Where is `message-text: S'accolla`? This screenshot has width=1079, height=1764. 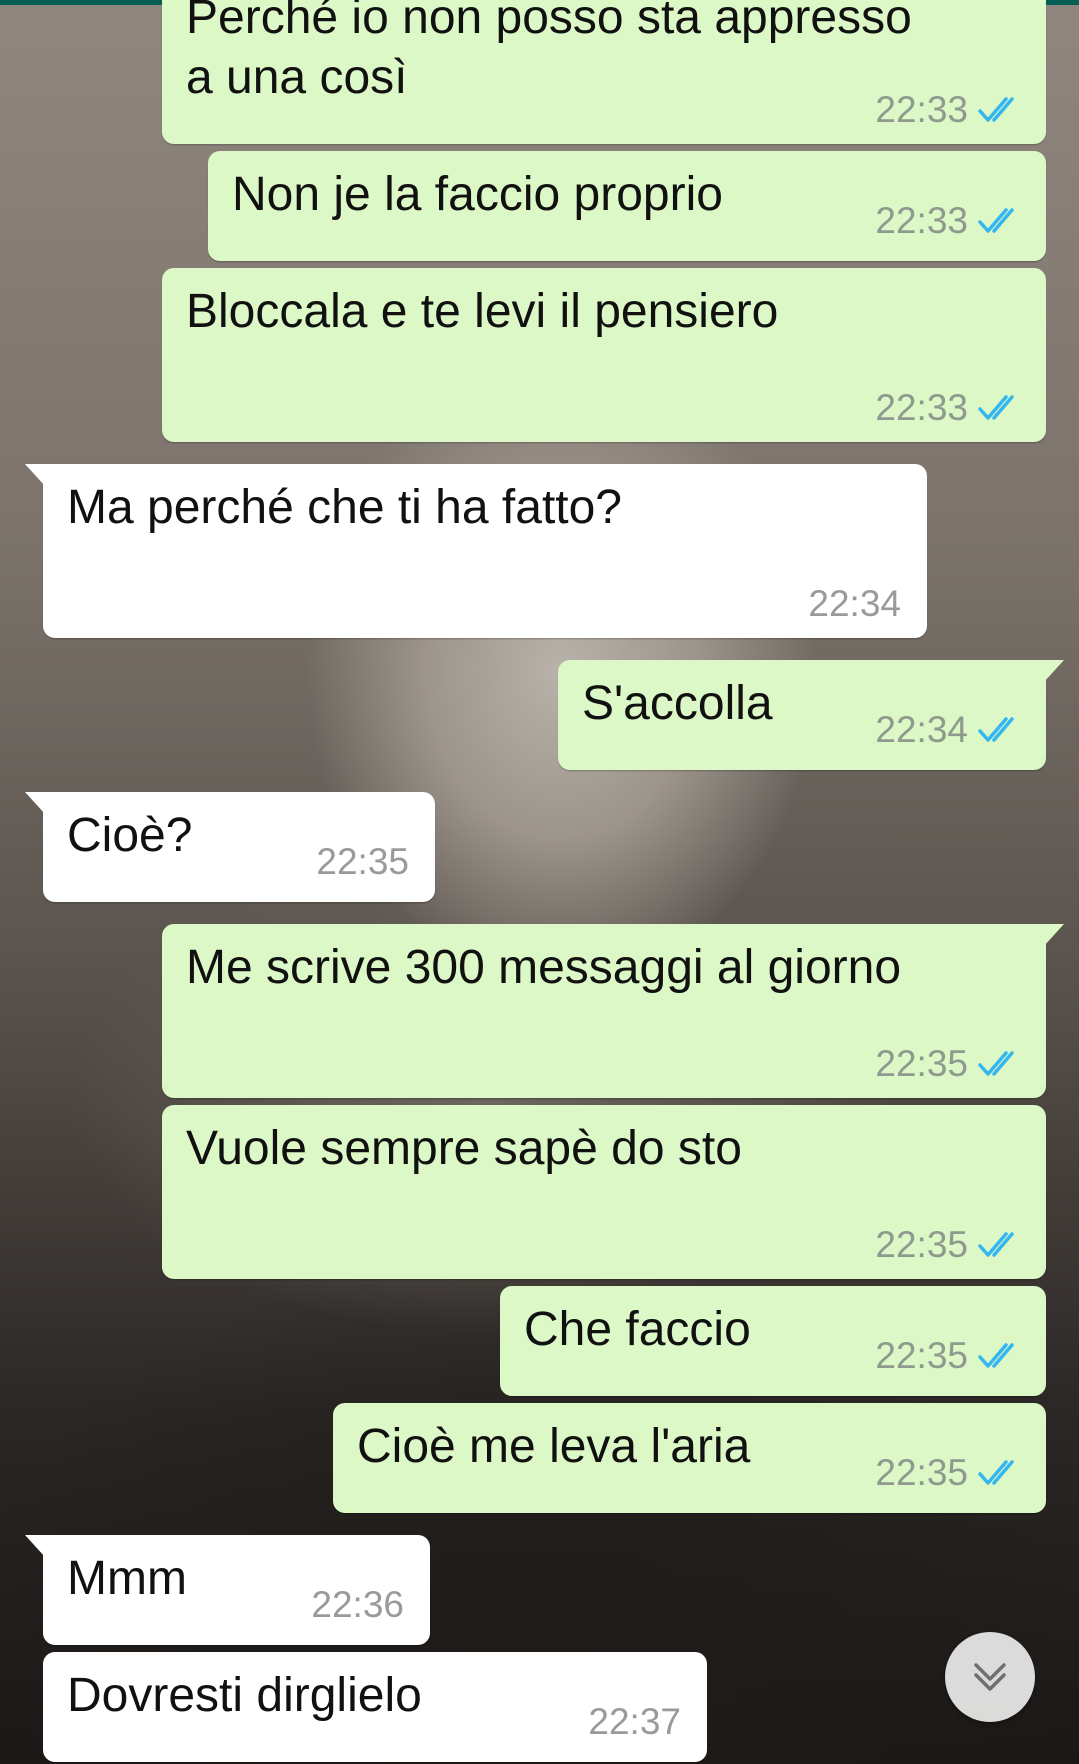 message-text: S'accolla is located at coordinates (677, 703).